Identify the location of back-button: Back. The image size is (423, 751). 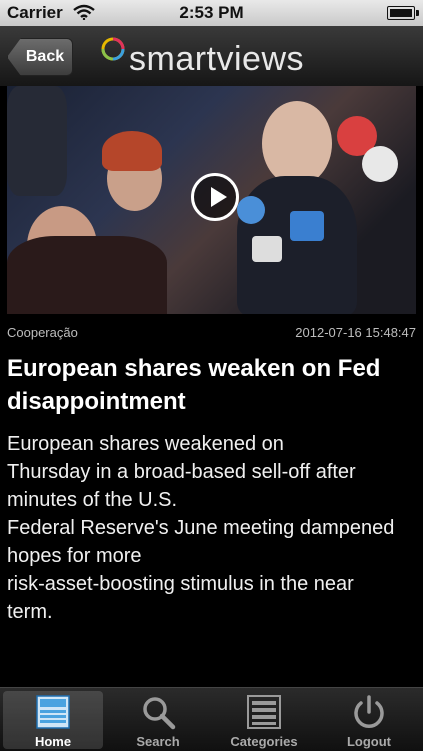
(40, 57).